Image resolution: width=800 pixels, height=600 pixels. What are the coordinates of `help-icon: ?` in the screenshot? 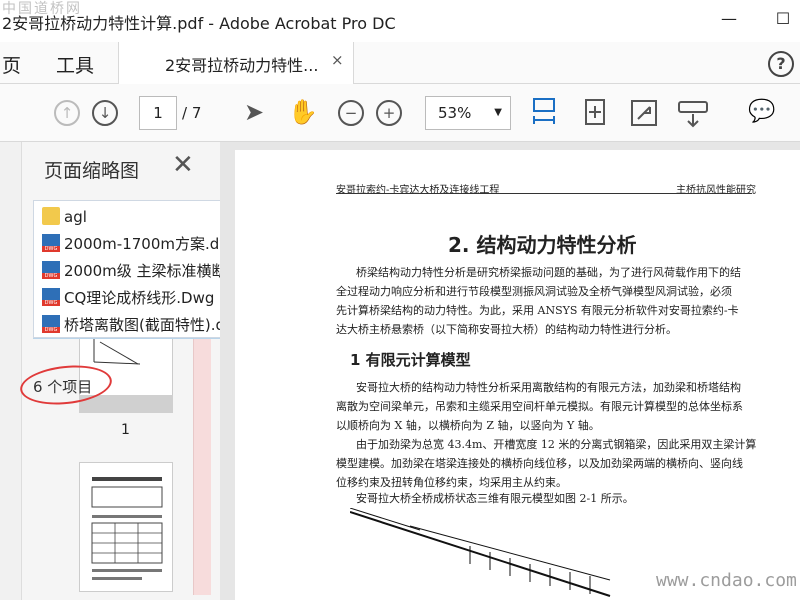 It's located at (781, 64).